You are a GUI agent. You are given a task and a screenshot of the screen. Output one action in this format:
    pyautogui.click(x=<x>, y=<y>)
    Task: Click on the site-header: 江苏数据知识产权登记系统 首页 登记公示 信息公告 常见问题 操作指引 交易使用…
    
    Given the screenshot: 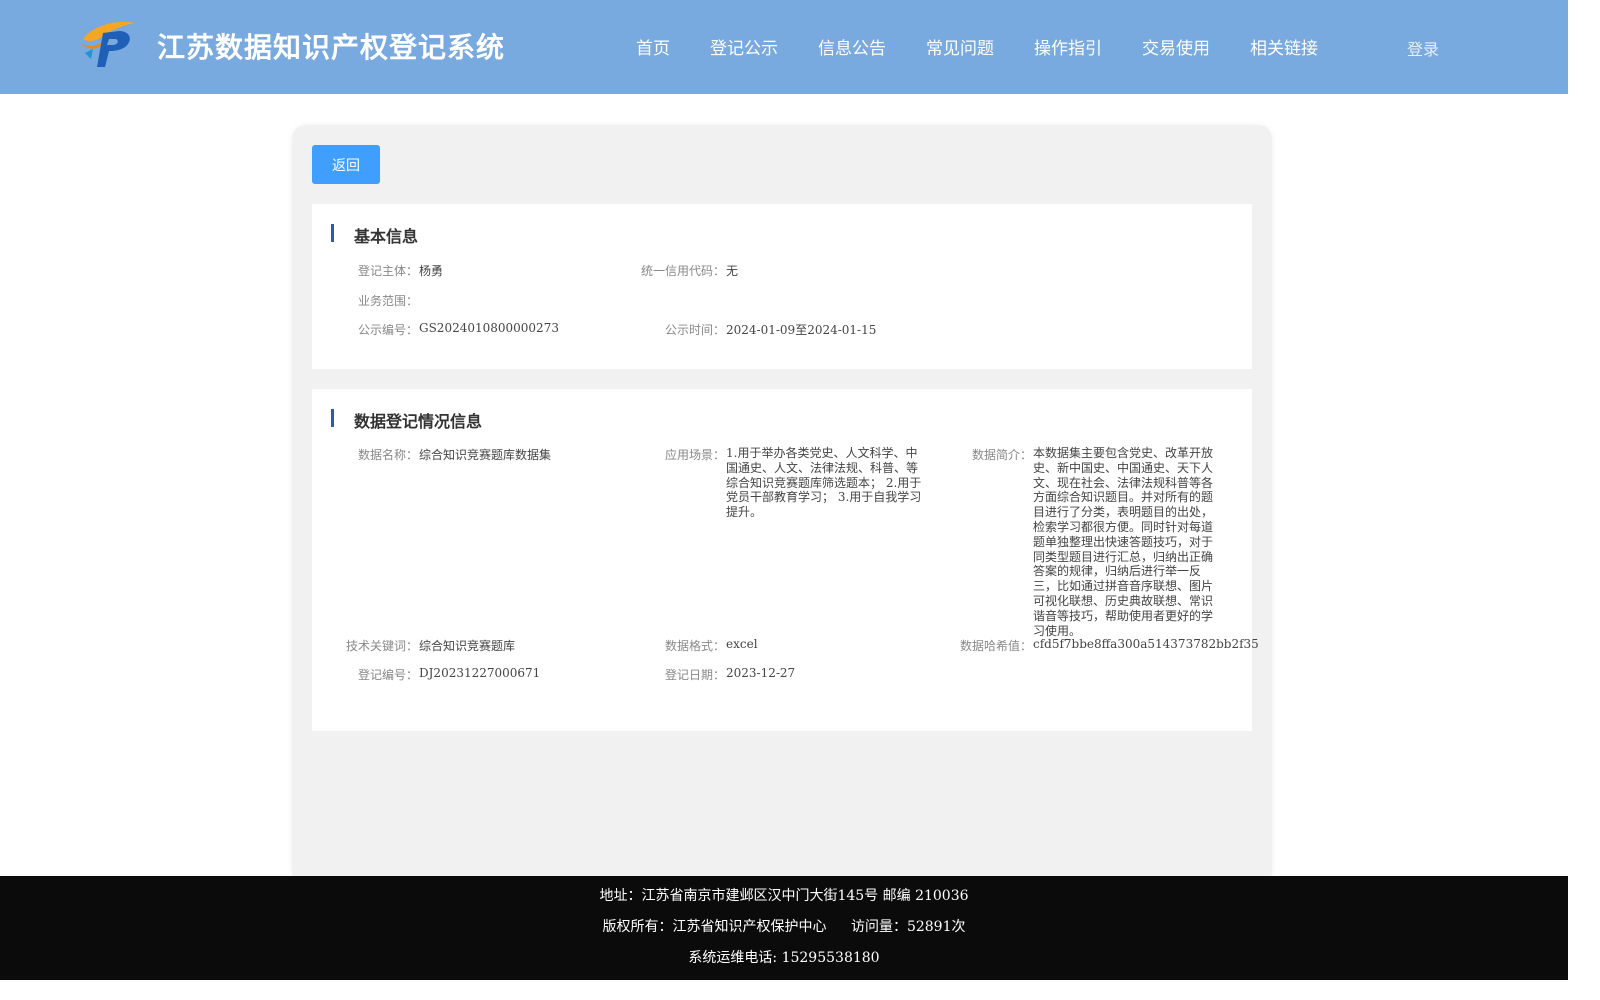 What is the action you would take?
    pyautogui.click(x=784, y=47)
    